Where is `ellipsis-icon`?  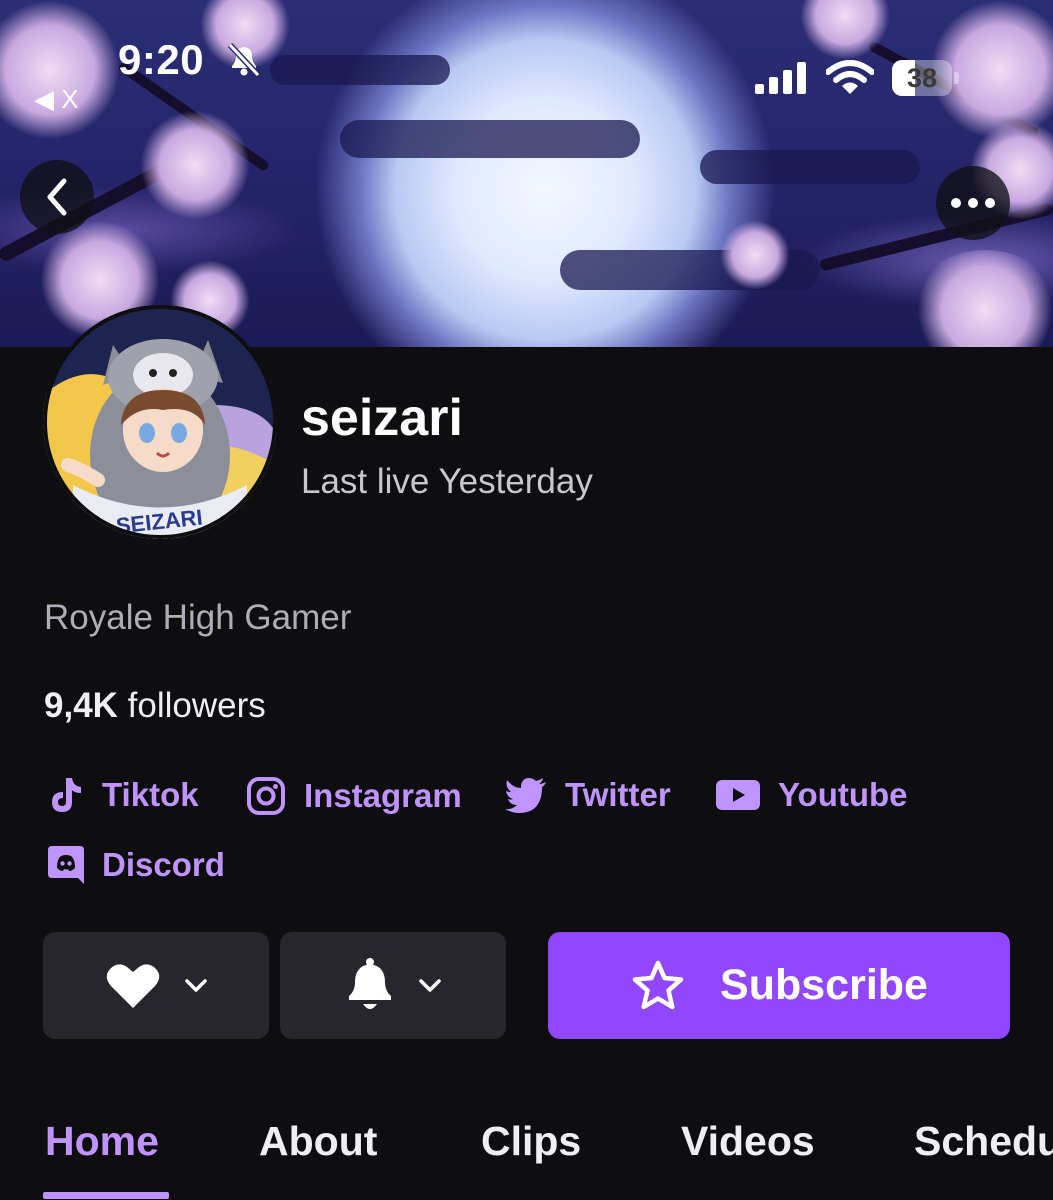
ellipsis-icon is located at coordinates (973, 203).